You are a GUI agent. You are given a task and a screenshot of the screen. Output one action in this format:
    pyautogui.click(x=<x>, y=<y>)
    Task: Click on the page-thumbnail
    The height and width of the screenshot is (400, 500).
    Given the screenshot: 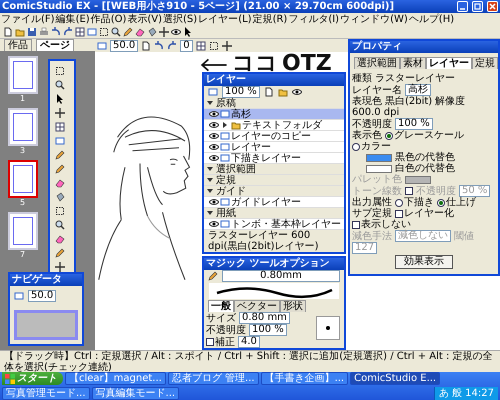 What is the action you would take?
    pyautogui.click(x=23, y=179)
    